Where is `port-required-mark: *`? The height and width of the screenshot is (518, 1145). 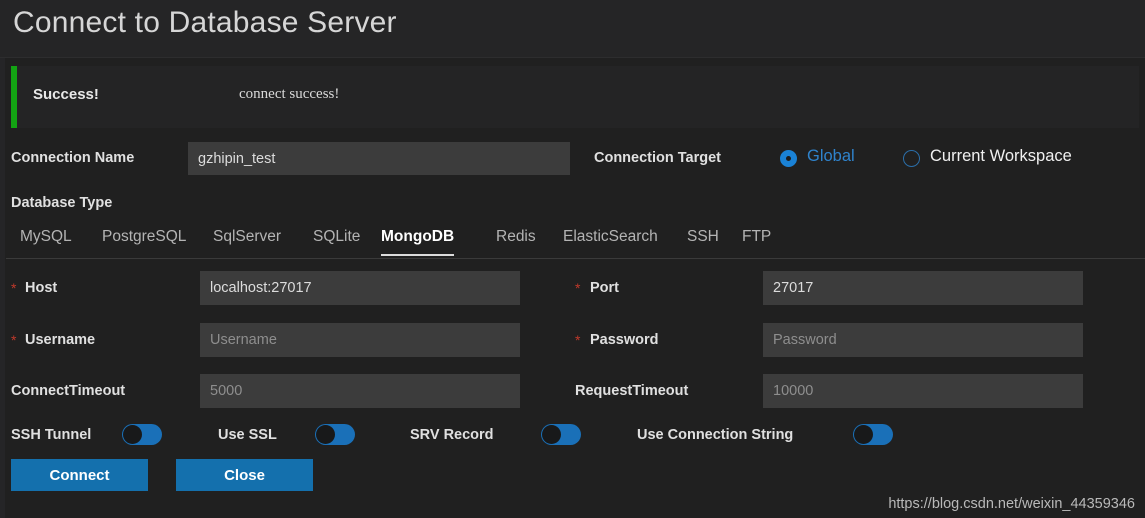
port-required-mark: * is located at coordinates (578, 288).